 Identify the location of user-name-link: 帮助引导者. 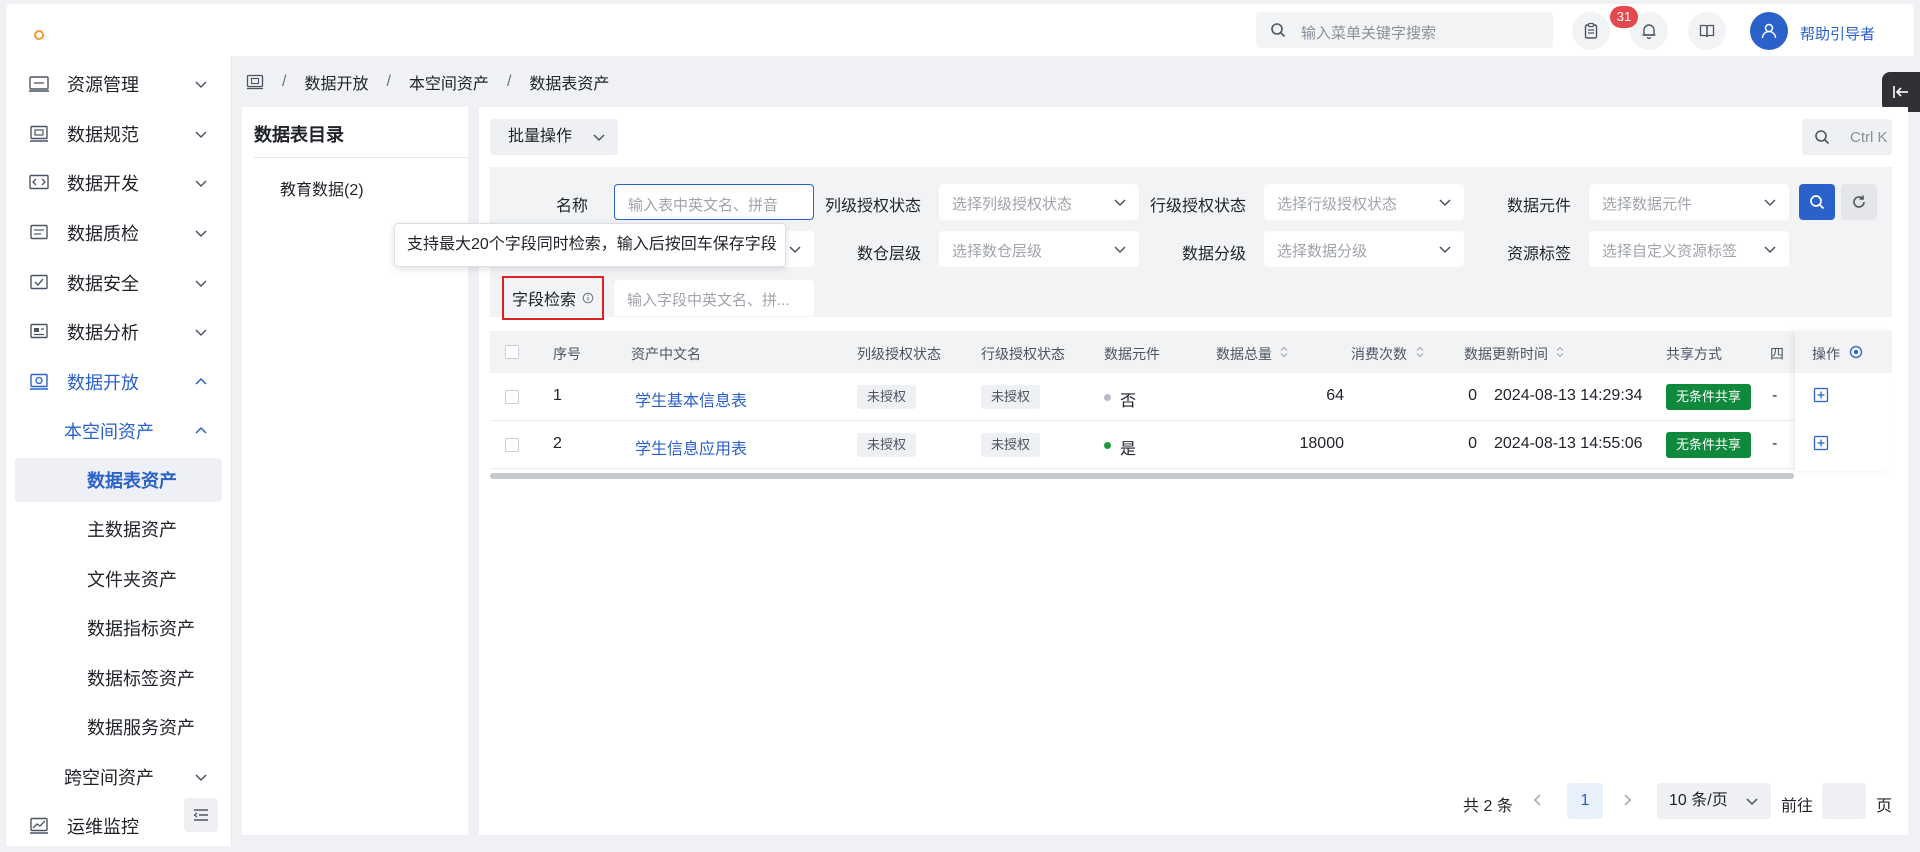
(1837, 33).